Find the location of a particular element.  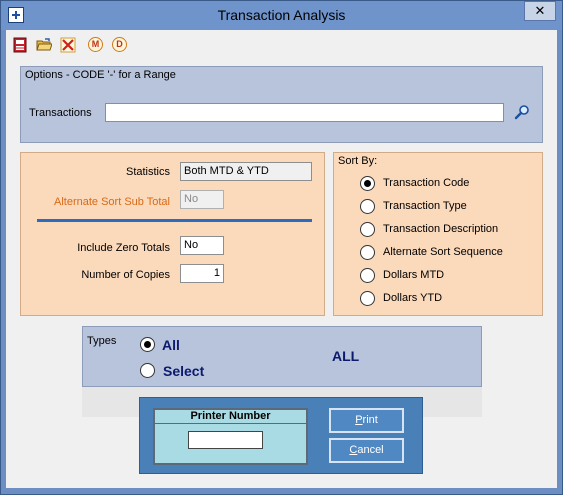

transactions-input is located at coordinates (304, 112).